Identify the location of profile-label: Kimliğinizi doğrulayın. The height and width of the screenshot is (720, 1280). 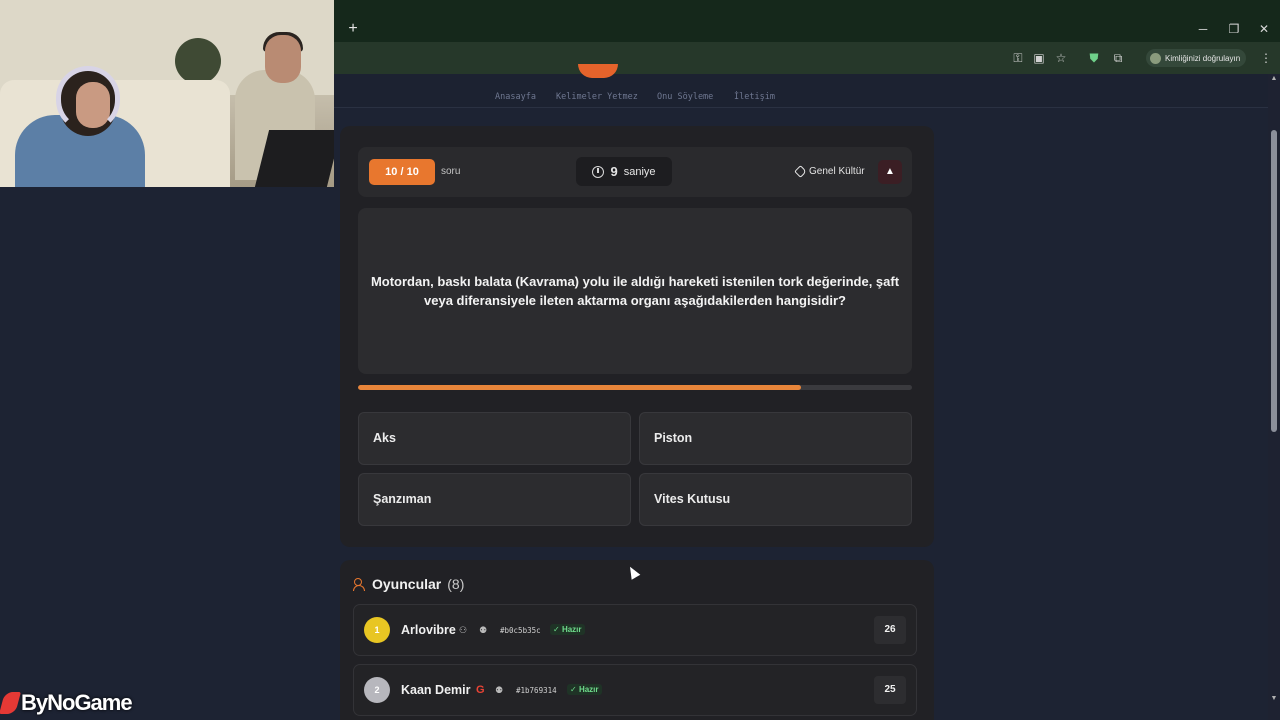
(1203, 58).